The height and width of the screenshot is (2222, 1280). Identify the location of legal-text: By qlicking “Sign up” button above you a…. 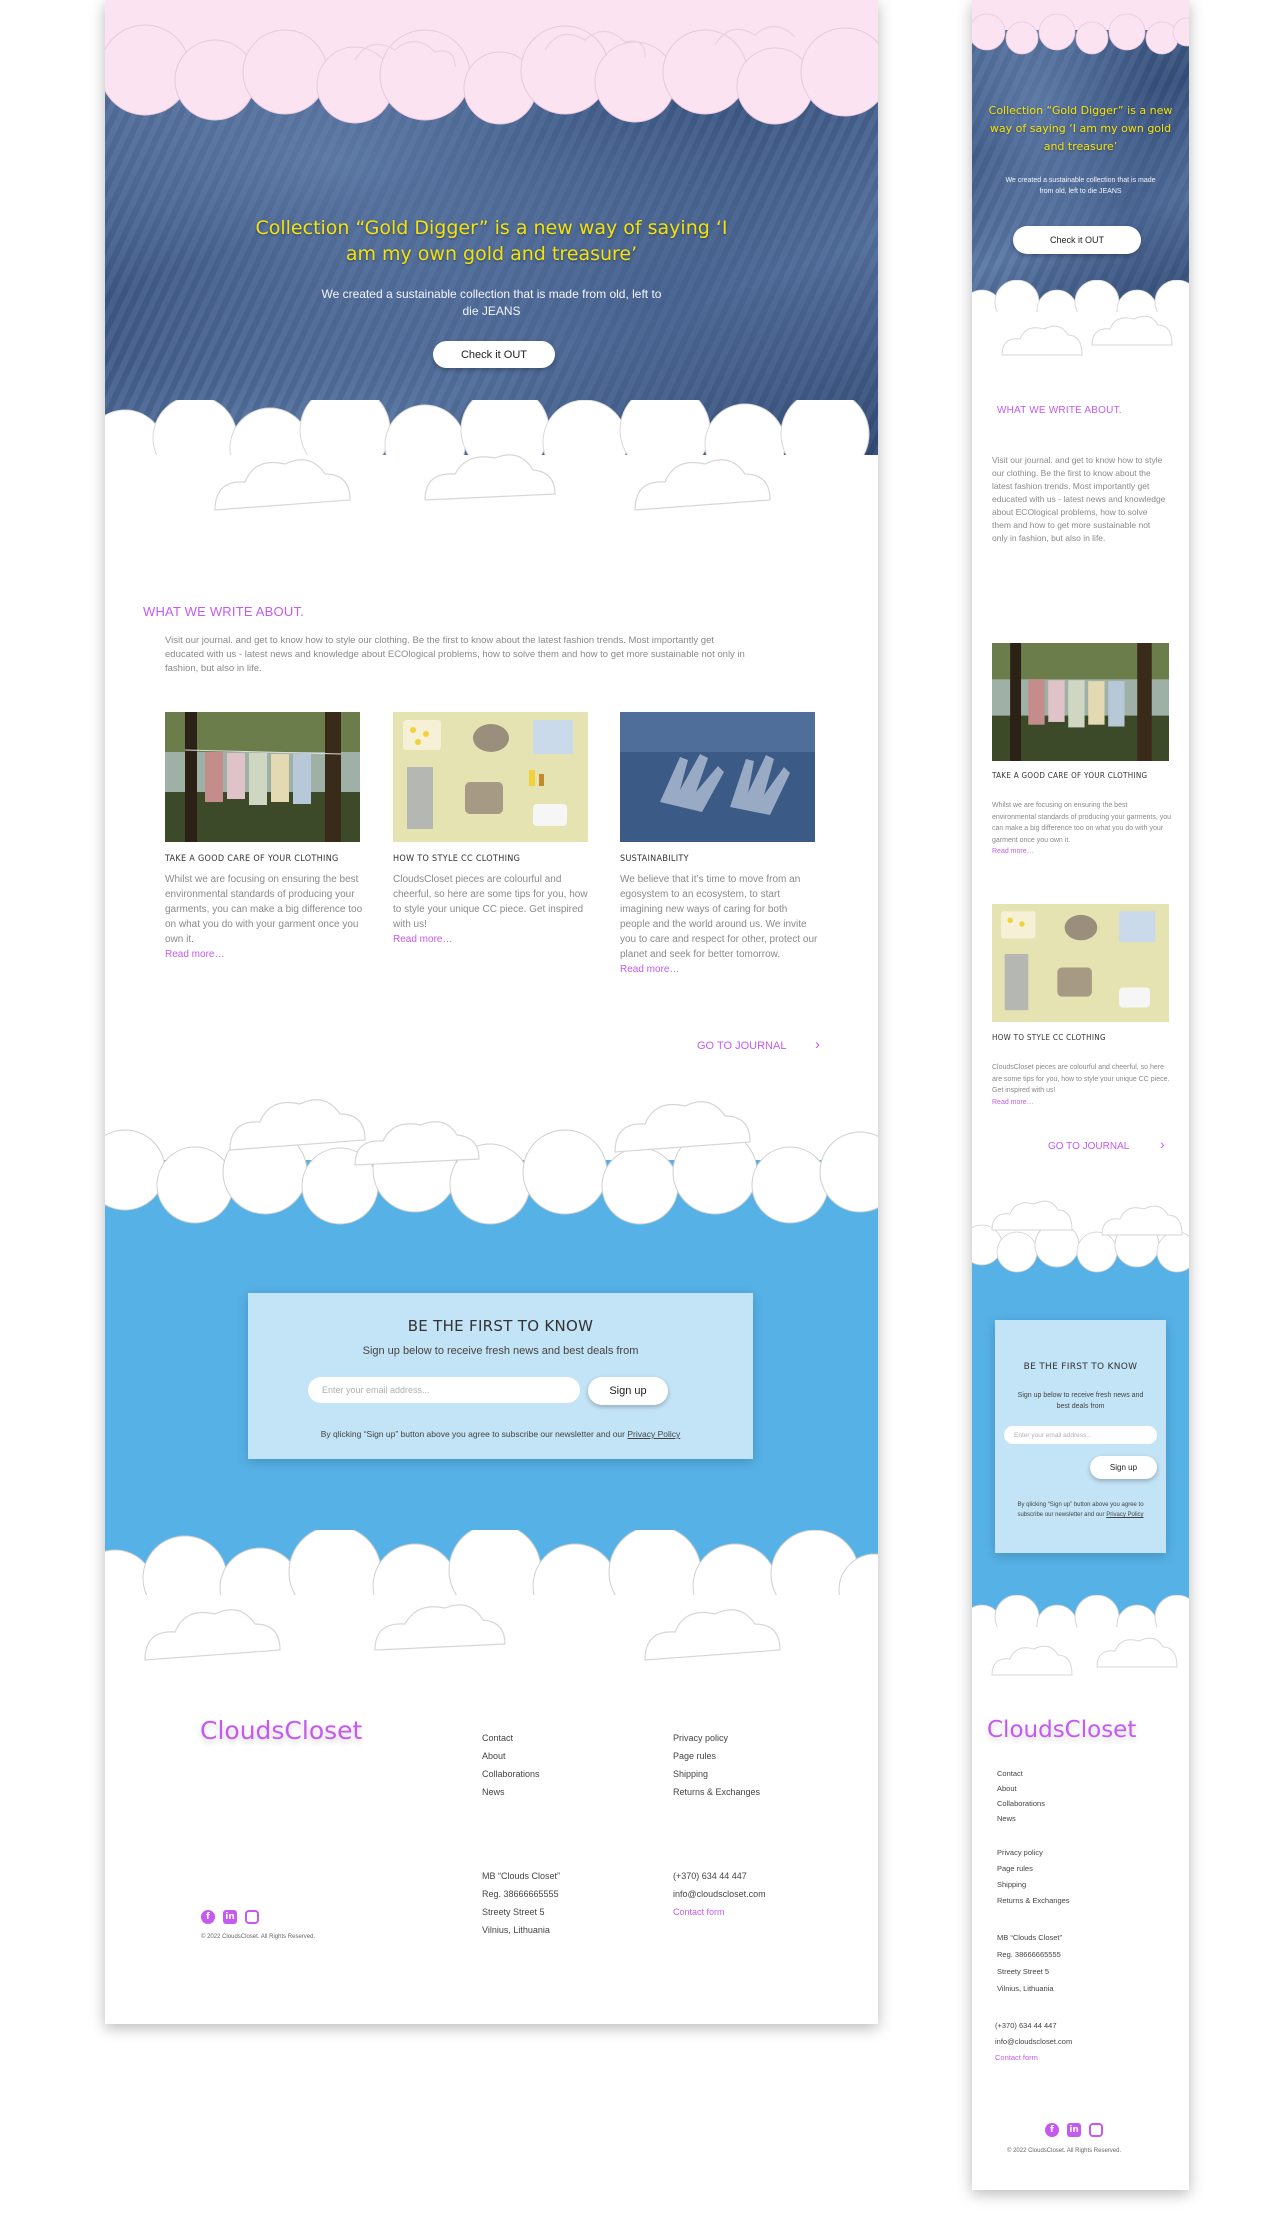
(472, 1434).